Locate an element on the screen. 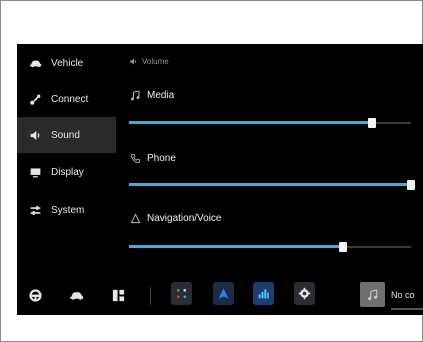  sidebar-item-label: Display is located at coordinates (67, 172).